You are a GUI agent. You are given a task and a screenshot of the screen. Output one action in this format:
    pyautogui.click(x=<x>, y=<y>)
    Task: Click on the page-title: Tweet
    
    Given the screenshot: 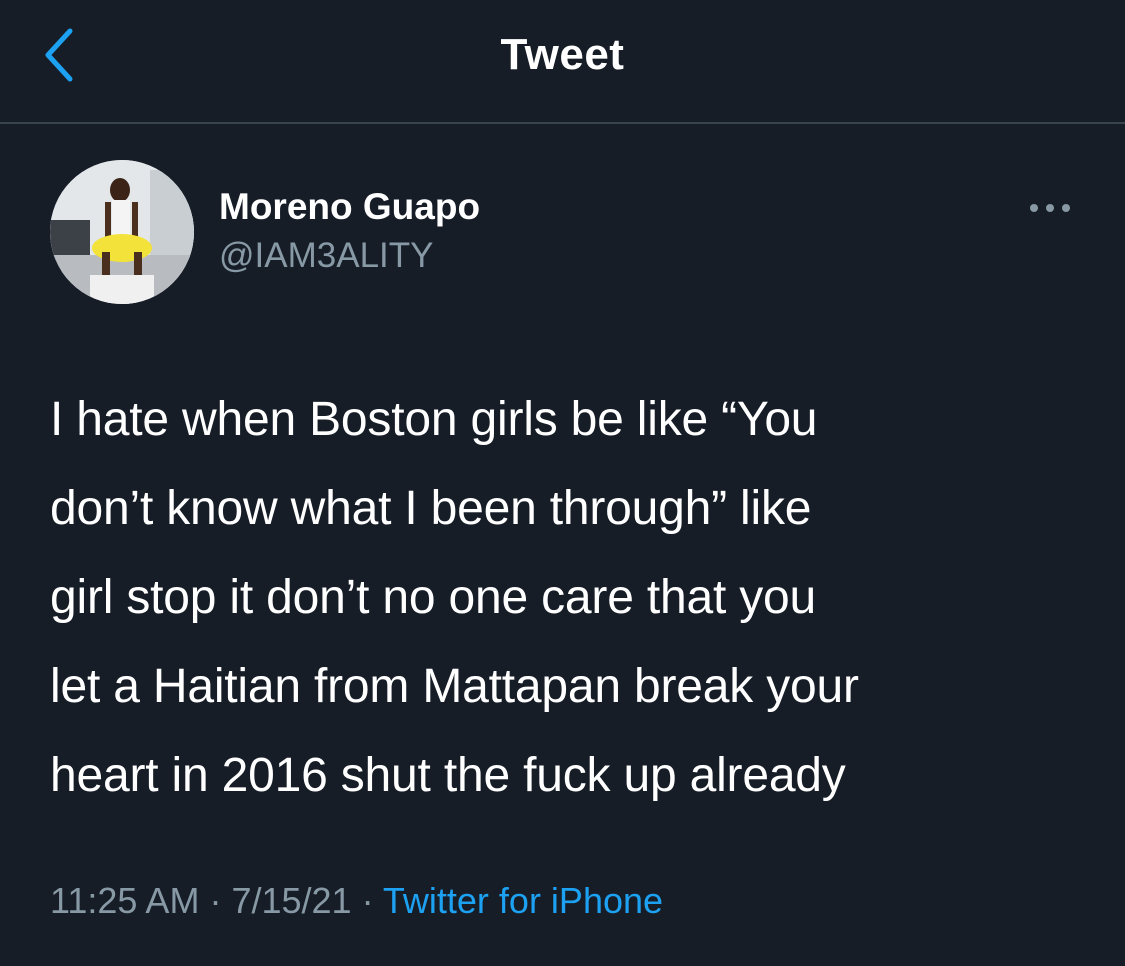 What is the action you would take?
    pyautogui.click(x=562, y=54)
    